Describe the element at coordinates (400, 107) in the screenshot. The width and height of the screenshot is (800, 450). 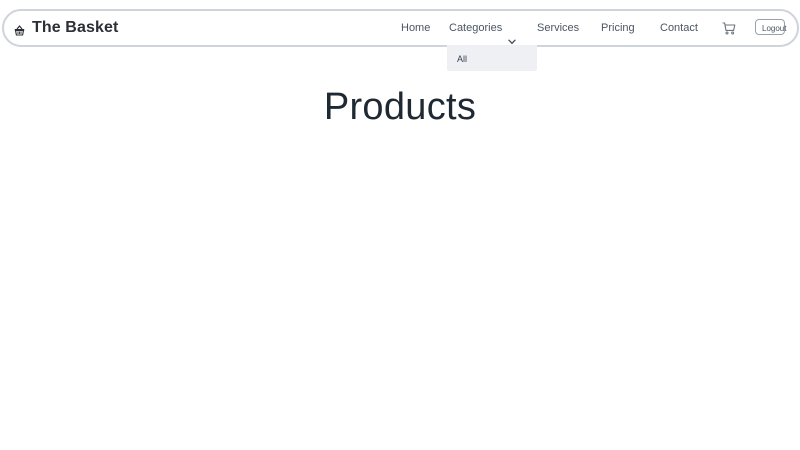
I see `page-title: Products` at that location.